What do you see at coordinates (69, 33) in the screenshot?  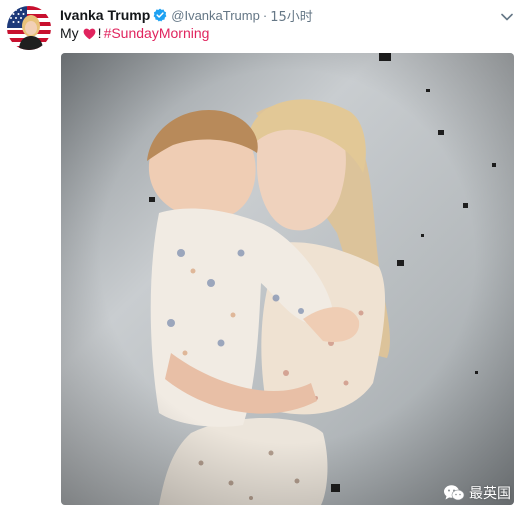 I see `tweet-text-word: My` at bounding box center [69, 33].